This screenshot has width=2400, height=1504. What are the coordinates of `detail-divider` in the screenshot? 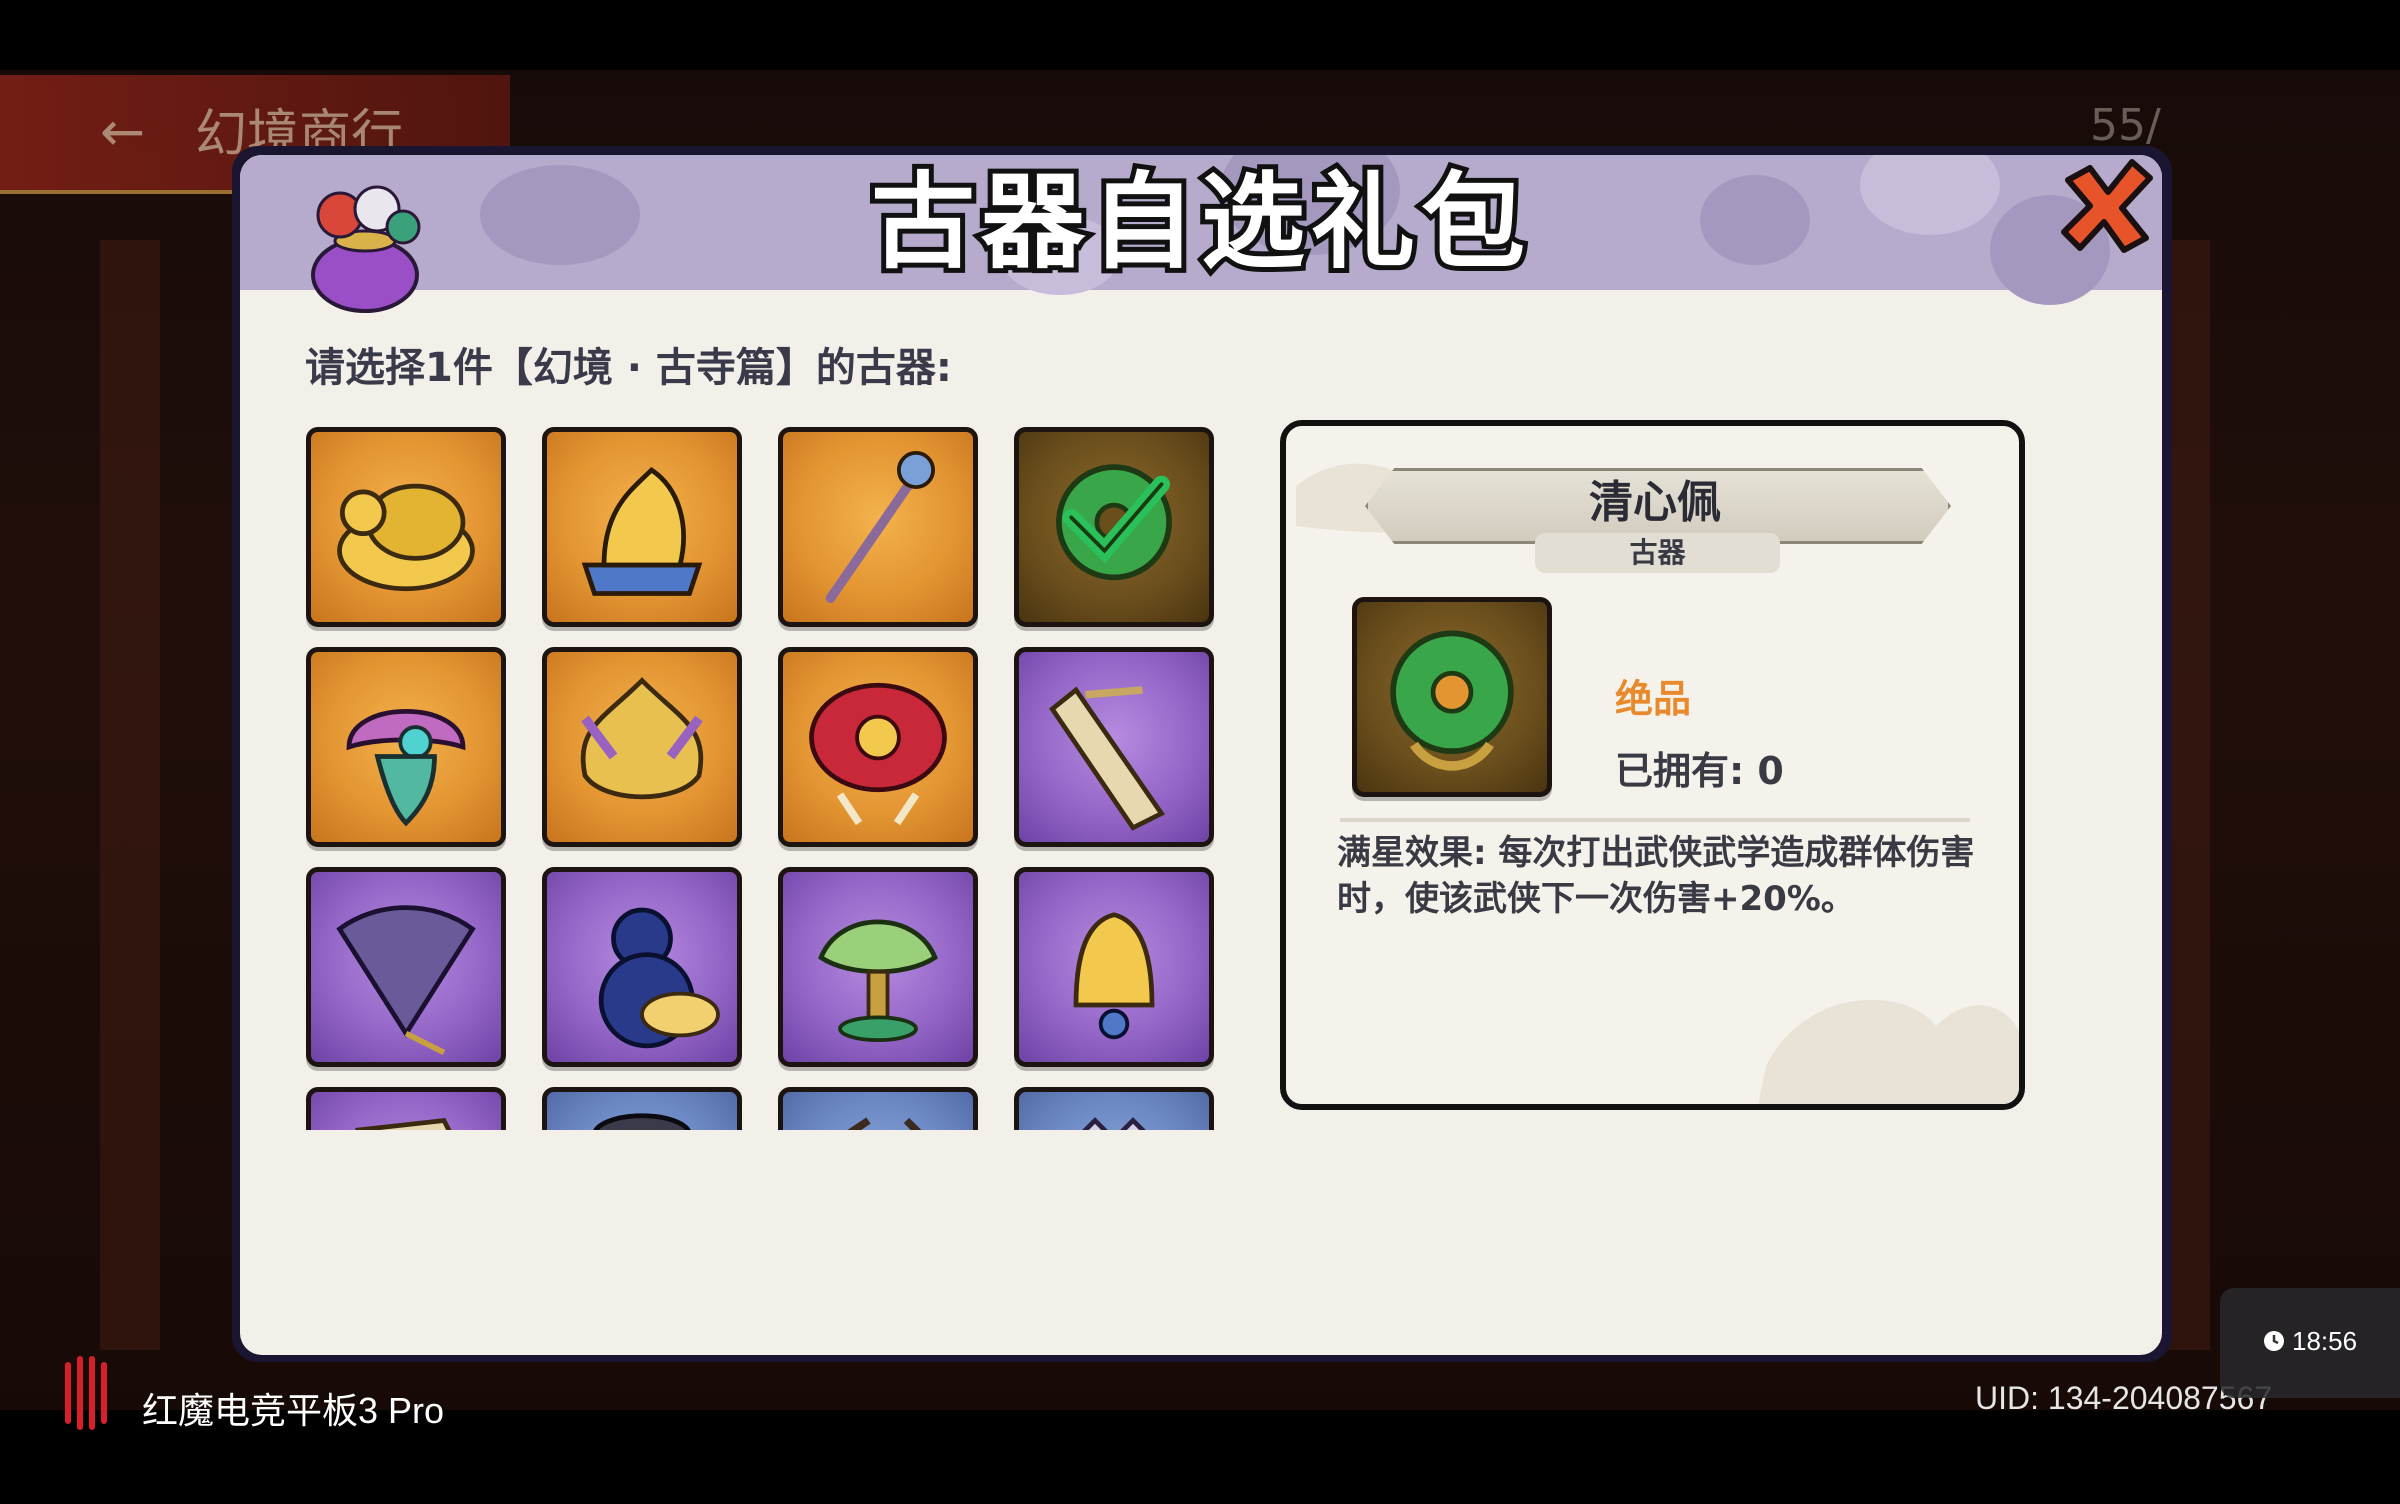 It's located at (1655, 820).